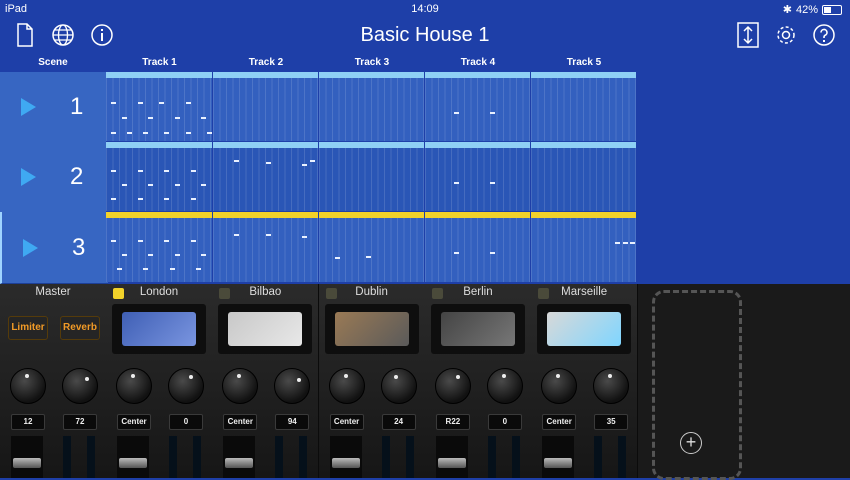 The image size is (850, 480). What do you see at coordinates (478, 63) in the screenshot?
I see `track-header: Track 4` at bounding box center [478, 63].